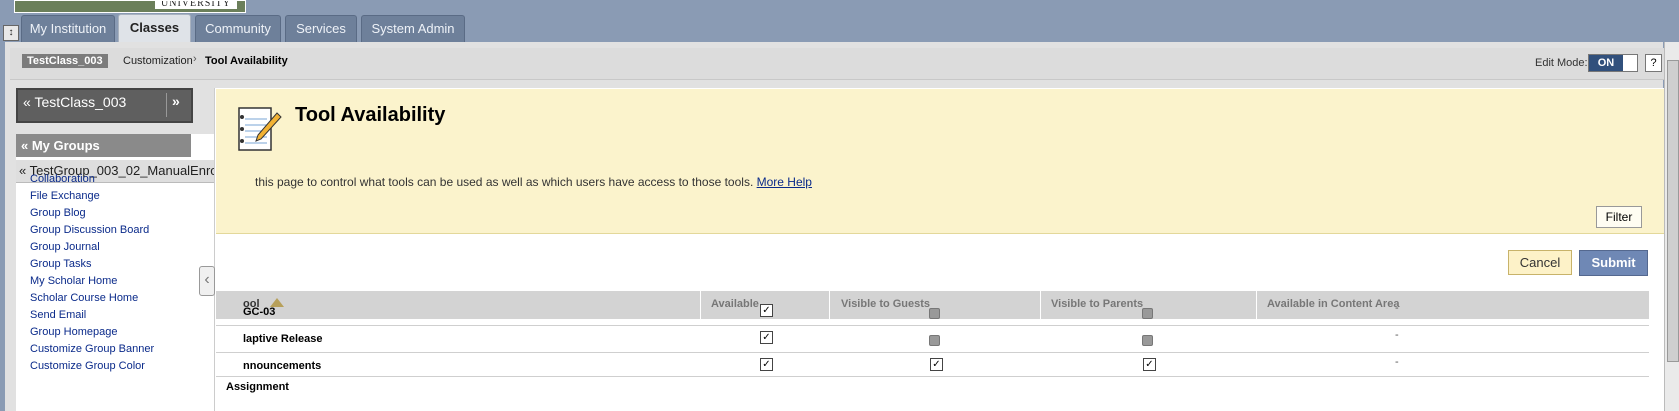 The height and width of the screenshot is (411, 1679). I want to click on parents-checkbox: ✓, so click(1149, 364).